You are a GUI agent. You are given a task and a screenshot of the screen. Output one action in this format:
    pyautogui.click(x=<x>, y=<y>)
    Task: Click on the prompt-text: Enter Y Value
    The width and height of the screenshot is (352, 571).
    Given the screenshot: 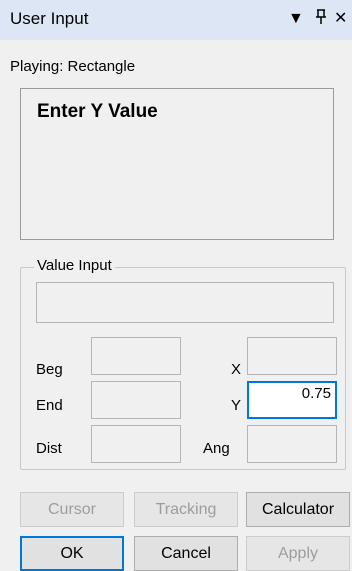 What is the action you would take?
    pyautogui.click(x=97, y=111)
    